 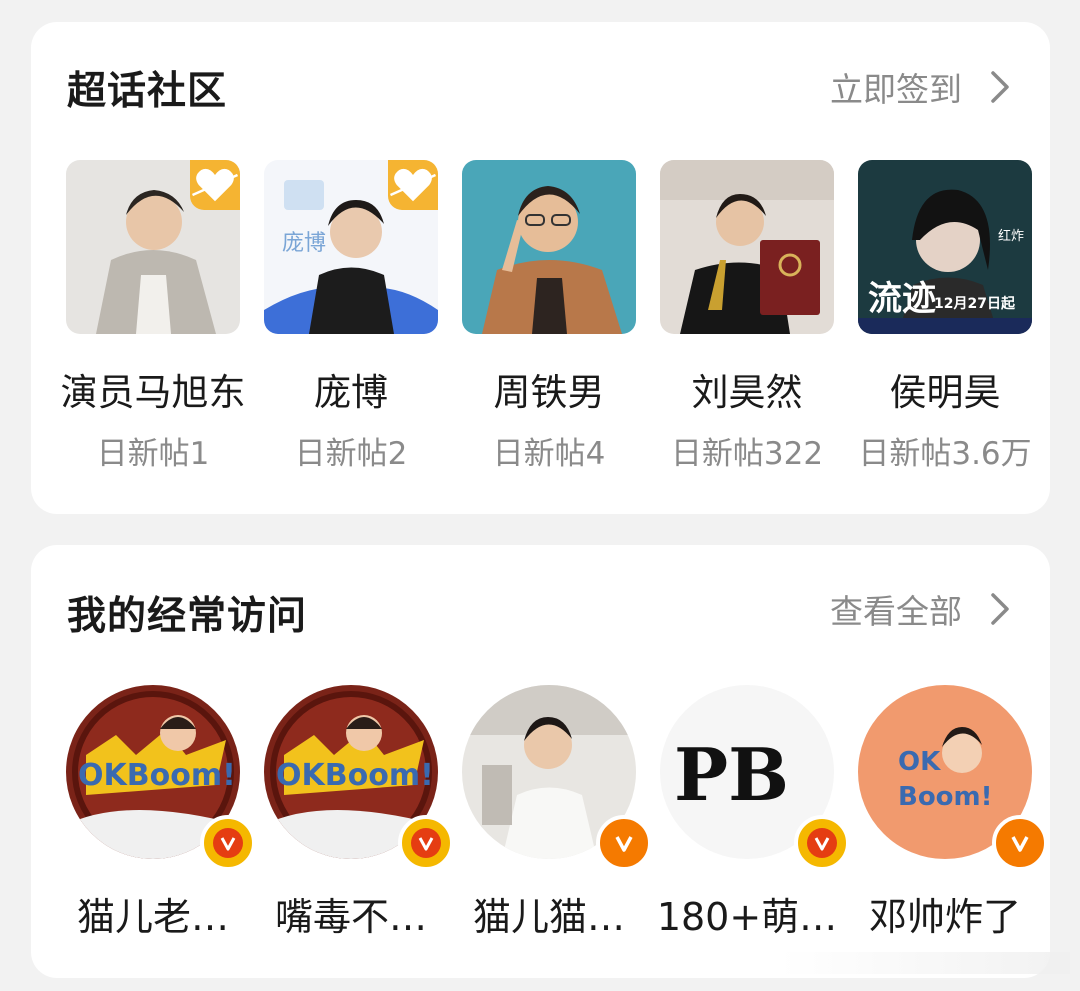 I want to click on topic-name: 演员马旭东, so click(x=153, y=392).